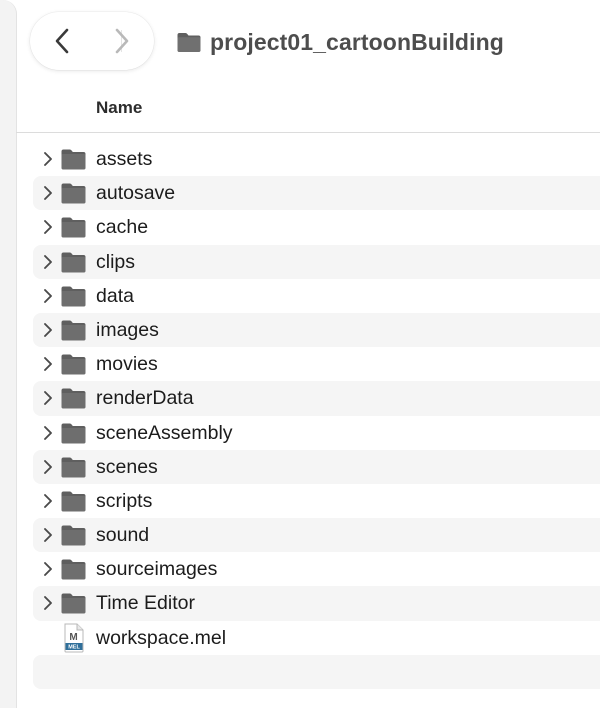 The height and width of the screenshot is (708, 600). What do you see at coordinates (123, 535) in the screenshot?
I see `file-name: sound` at bounding box center [123, 535].